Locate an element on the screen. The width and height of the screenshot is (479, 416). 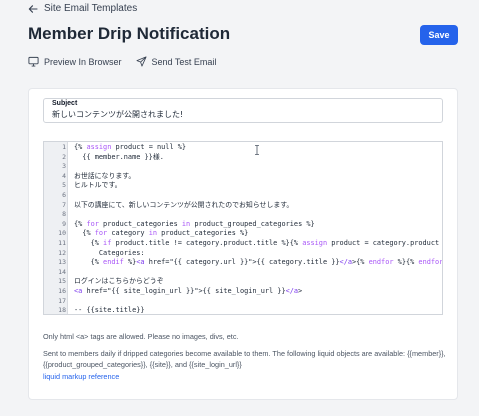
send-test-email-button: Send Test Email is located at coordinates (176, 61).